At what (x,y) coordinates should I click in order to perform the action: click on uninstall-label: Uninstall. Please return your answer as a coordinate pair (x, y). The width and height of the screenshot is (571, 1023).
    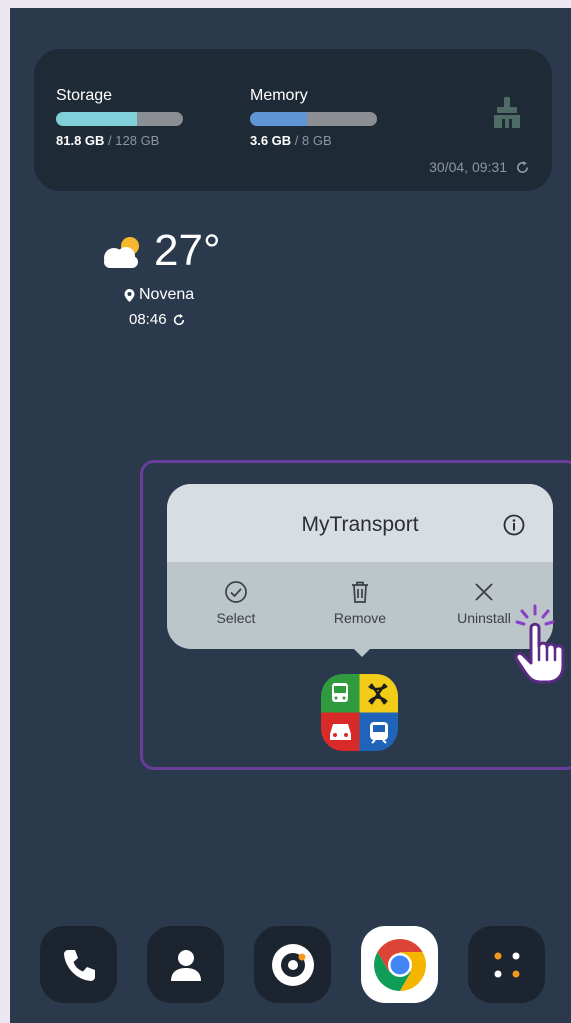
    Looking at the image, I should click on (484, 618).